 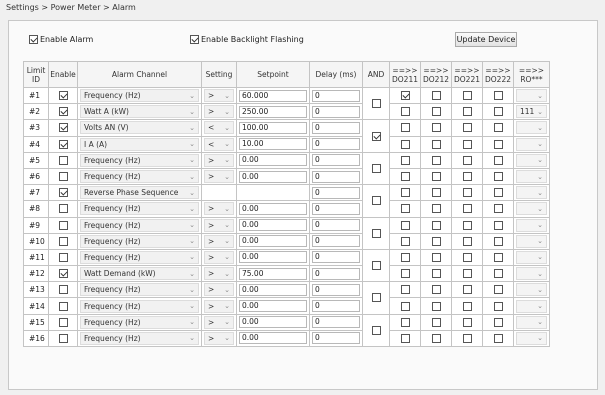 I want to click on alarm-channel-select: Reverse Phase Sequence ⌄, so click(x=139, y=193).